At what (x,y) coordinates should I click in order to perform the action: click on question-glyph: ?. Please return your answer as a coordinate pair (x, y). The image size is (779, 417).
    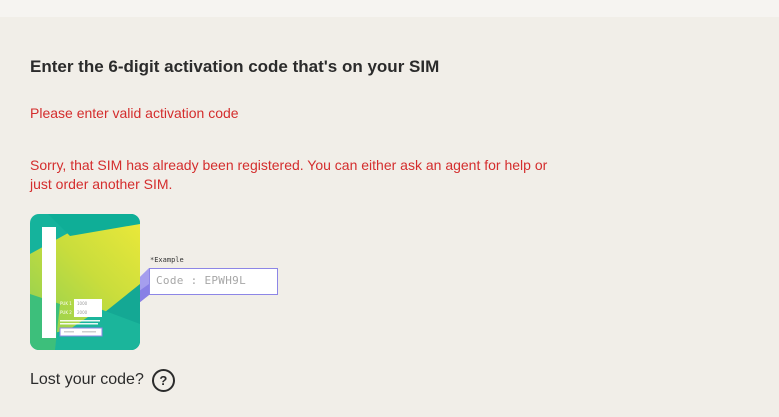
    Looking at the image, I should click on (163, 380).